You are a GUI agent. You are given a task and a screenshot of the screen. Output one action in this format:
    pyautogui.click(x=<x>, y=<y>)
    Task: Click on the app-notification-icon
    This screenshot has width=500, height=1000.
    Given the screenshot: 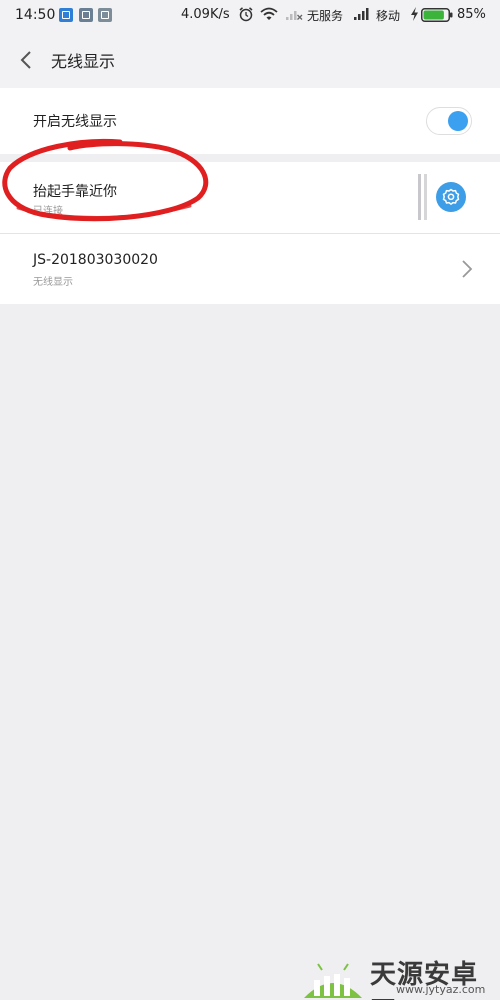 What is the action you would take?
    pyautogui.click(x=66, y=15)
    